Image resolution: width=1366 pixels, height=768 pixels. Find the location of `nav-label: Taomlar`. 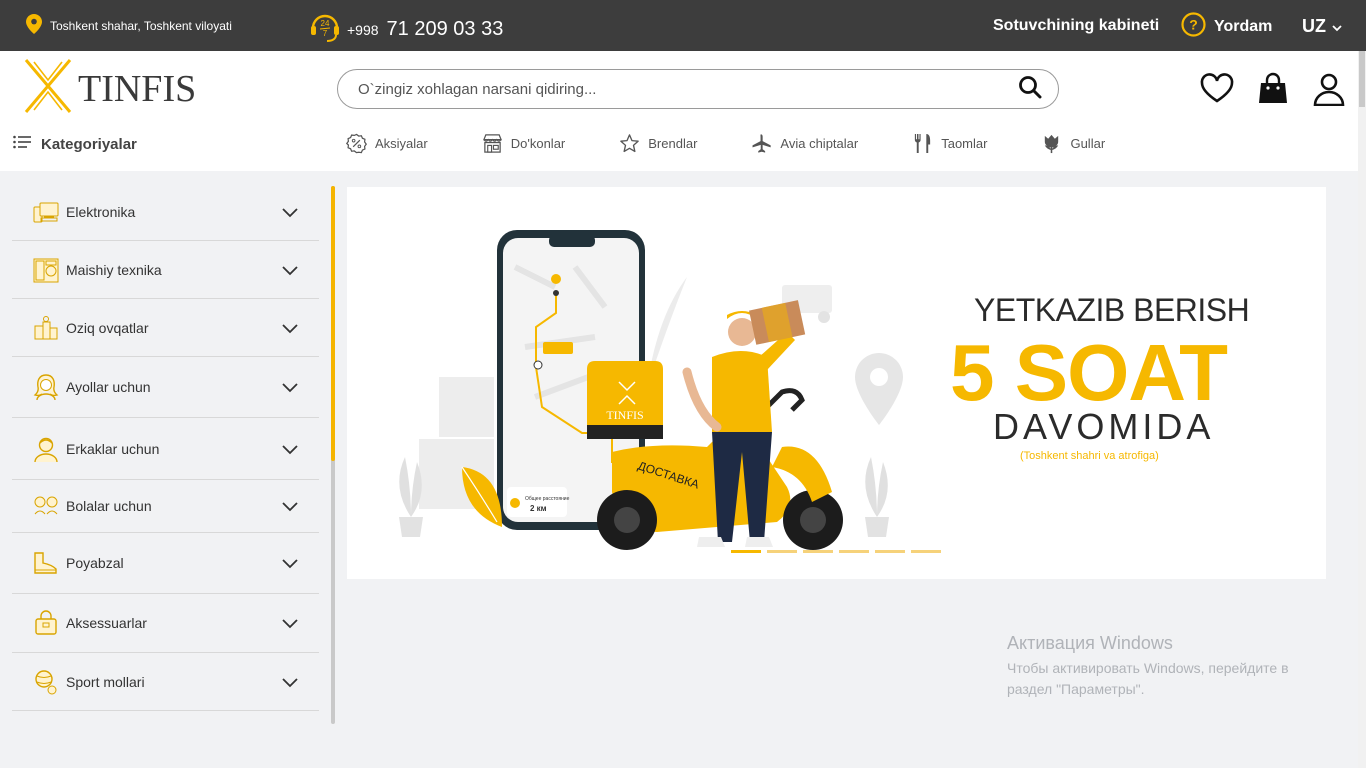

nav-label: Taomlar is located at coordinates (964, 143).